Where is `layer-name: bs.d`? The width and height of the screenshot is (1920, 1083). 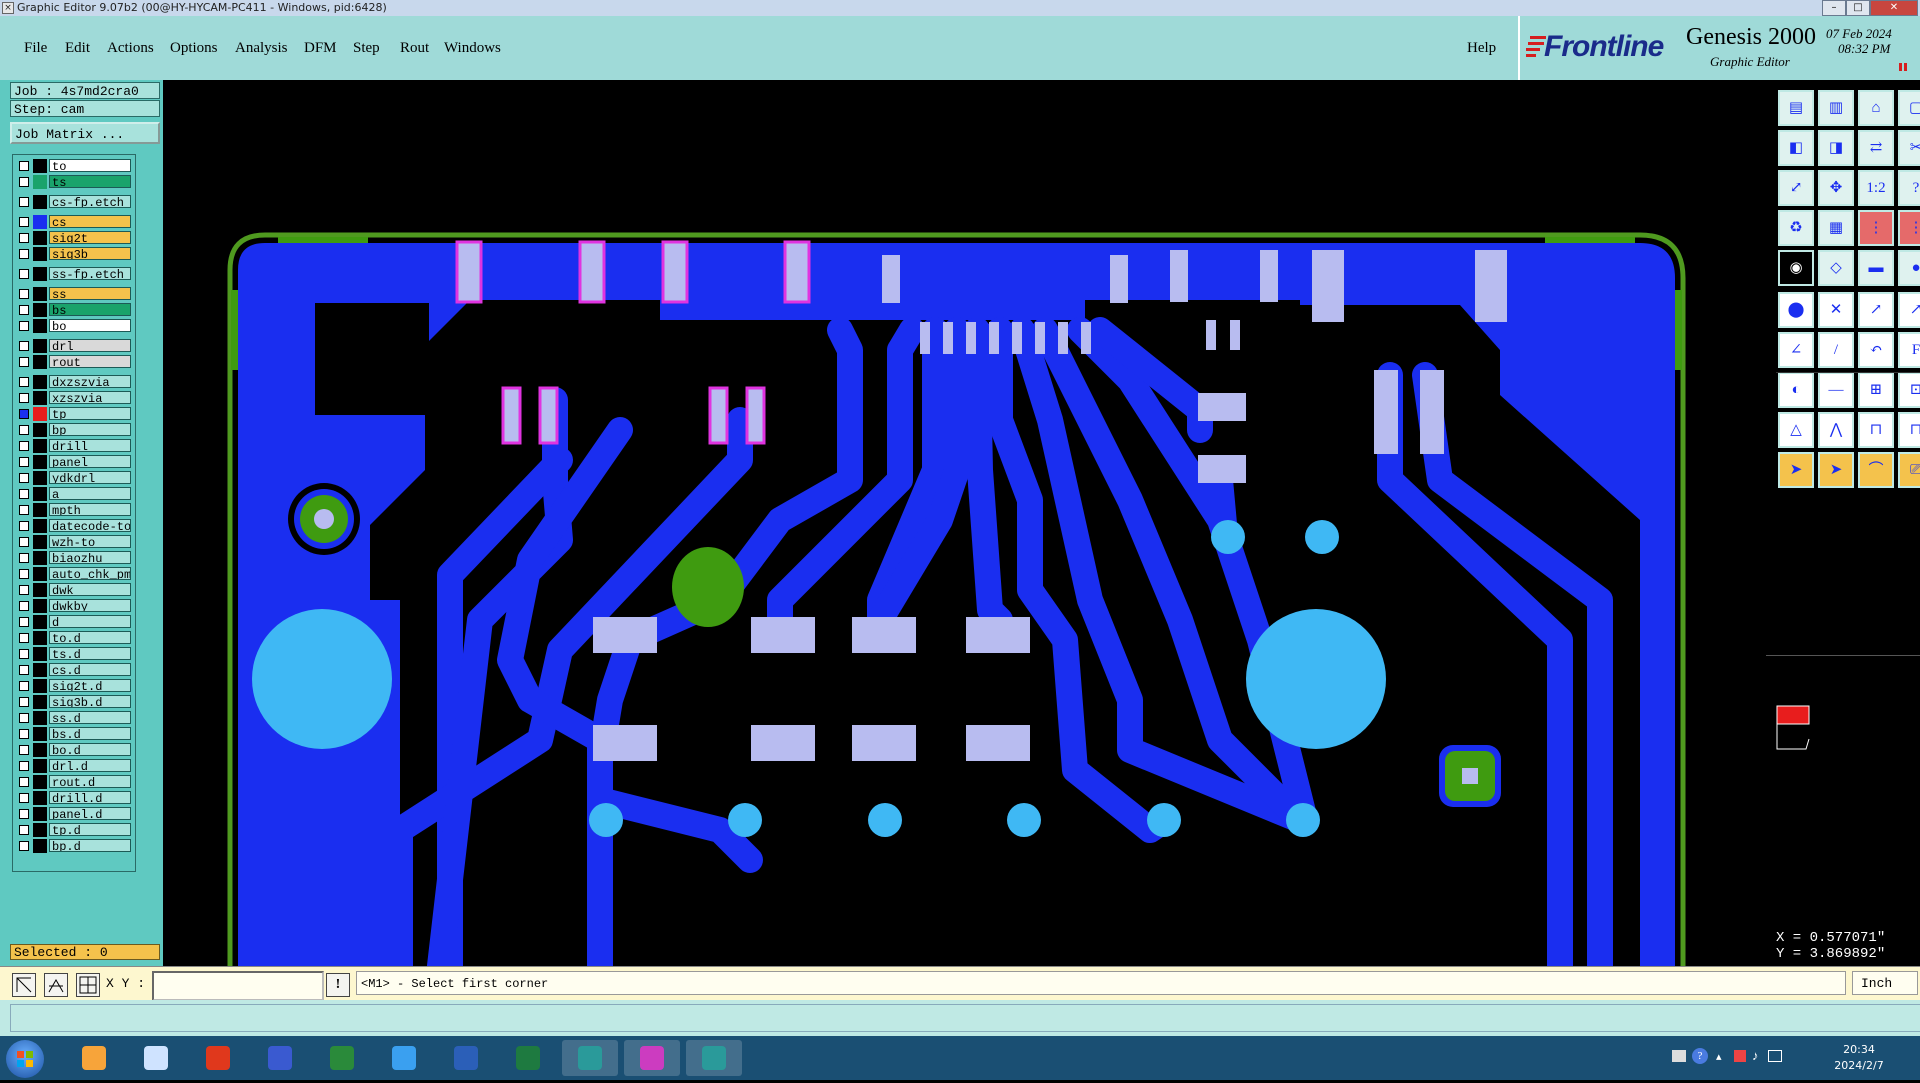 layer-name: bs.d is located at coordinates (90, 733).